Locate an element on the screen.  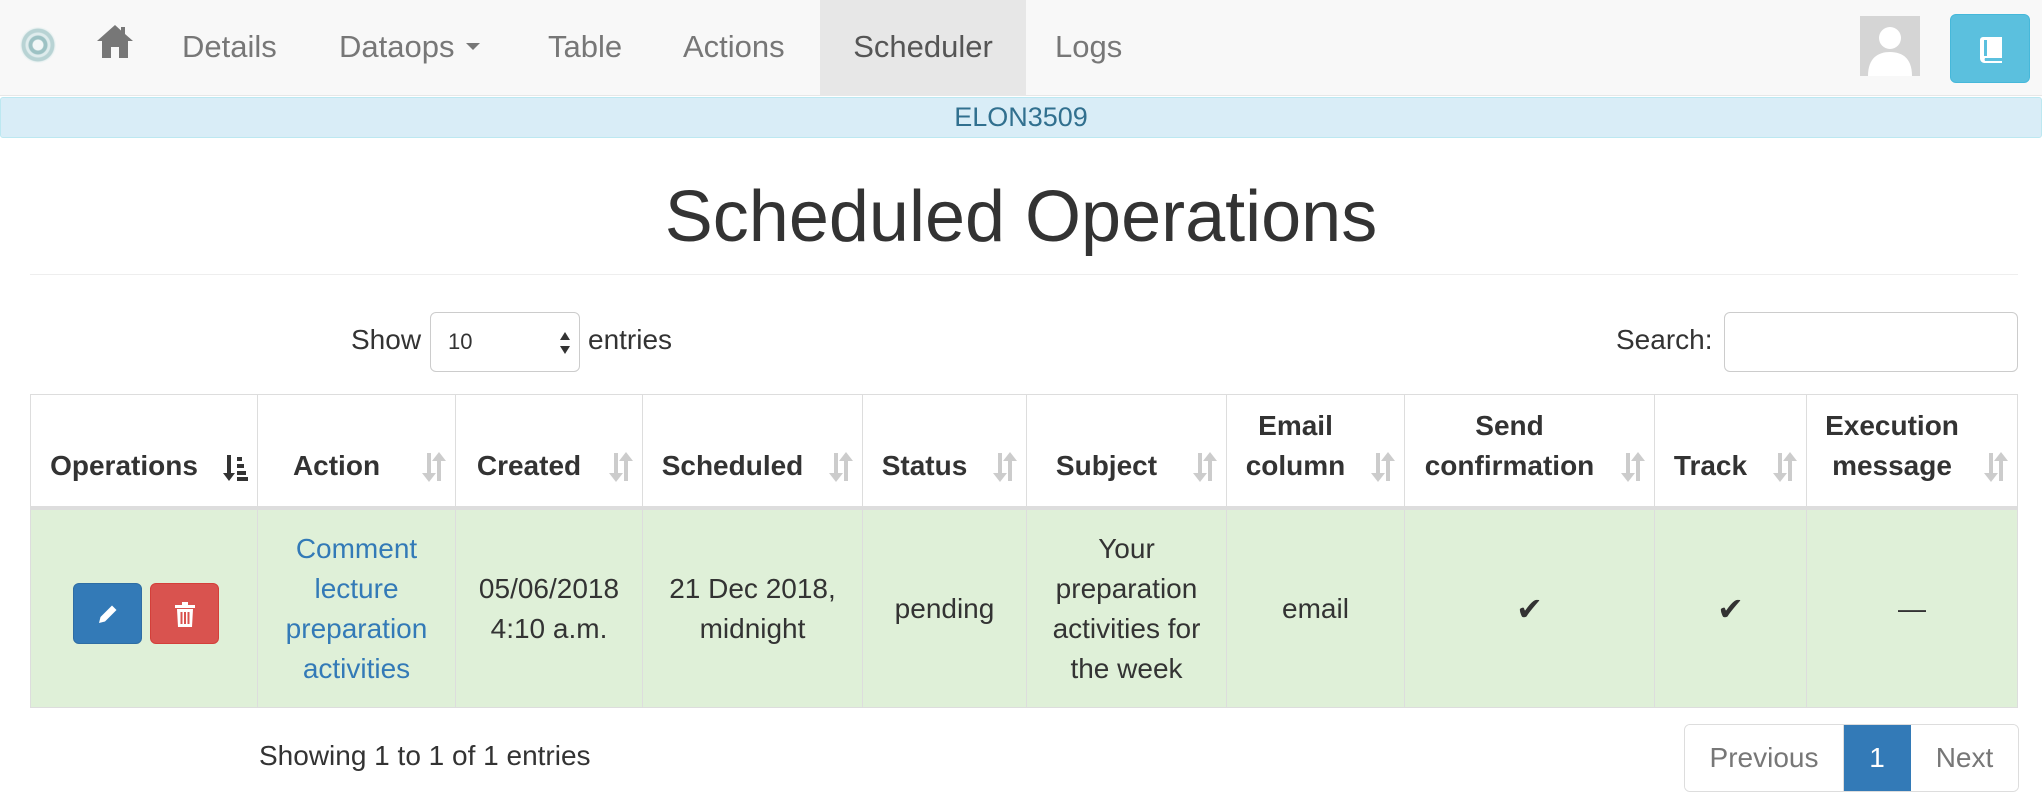
header-email-column: Email column is located at coordinates (1316, 452).